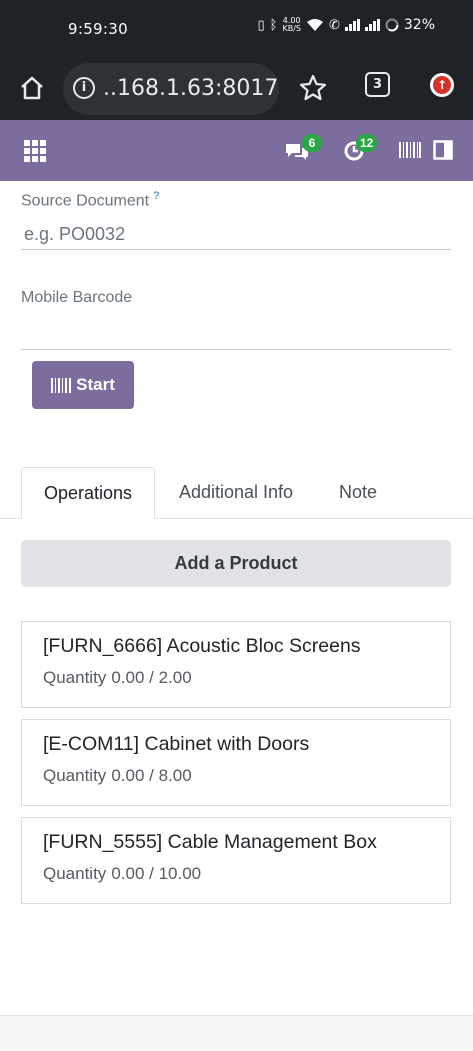 The image size is (473, 1051). I want to click on battery-icon, so click(392, 25).